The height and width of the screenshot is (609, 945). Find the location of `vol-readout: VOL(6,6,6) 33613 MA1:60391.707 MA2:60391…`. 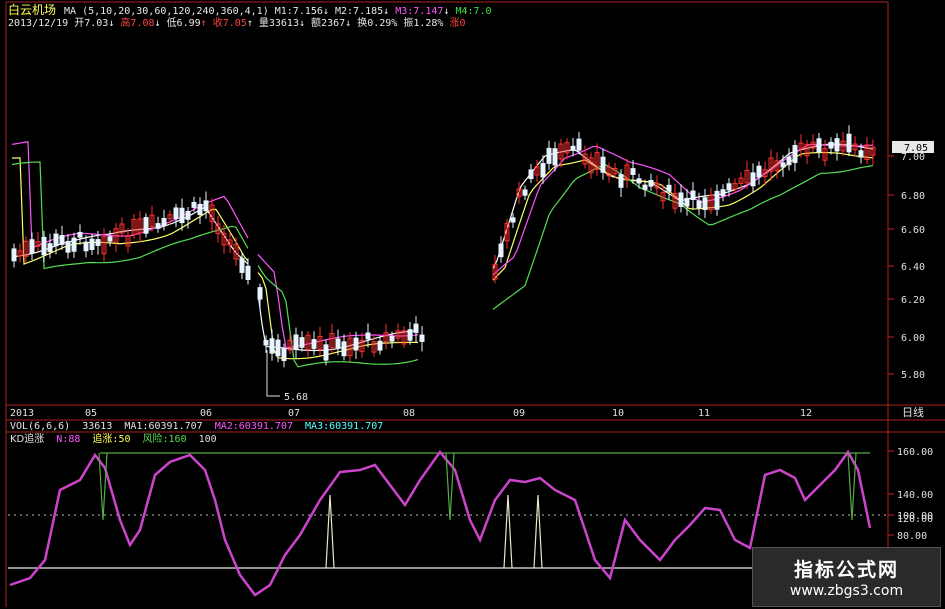

vol-readout: VOL(6,6,6) 33613 MA1:60391.707 MA2:60391… is located at coordinates (196, 426).